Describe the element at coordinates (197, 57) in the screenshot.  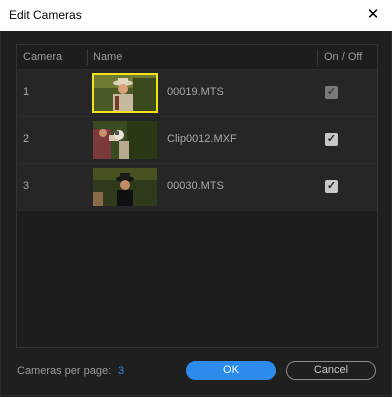
I see `table-header: Camera Name On / Off` at that location.